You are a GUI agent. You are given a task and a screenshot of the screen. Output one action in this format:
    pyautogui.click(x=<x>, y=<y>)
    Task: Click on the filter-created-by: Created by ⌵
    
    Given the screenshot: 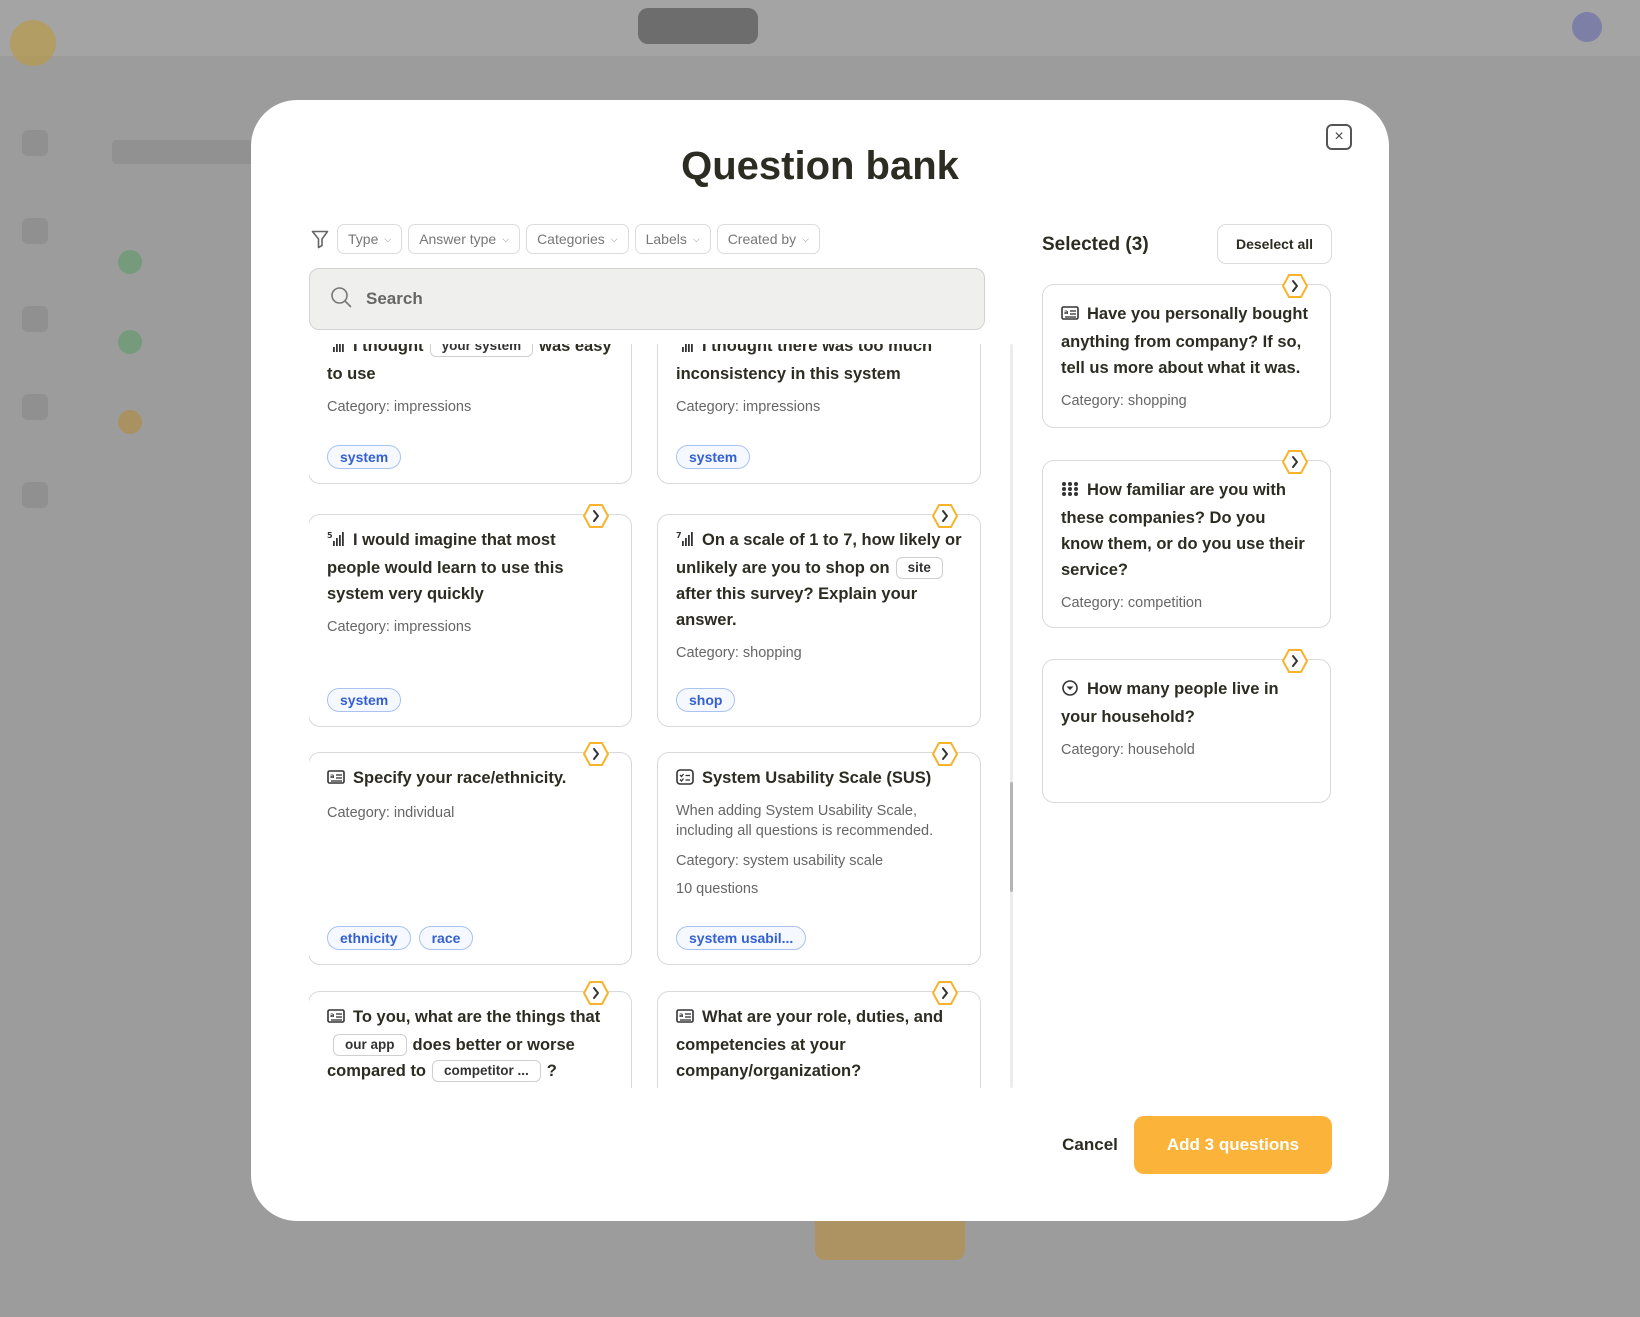 What is the action you would take?
    pyautogui.click(x=768, y=239)
    